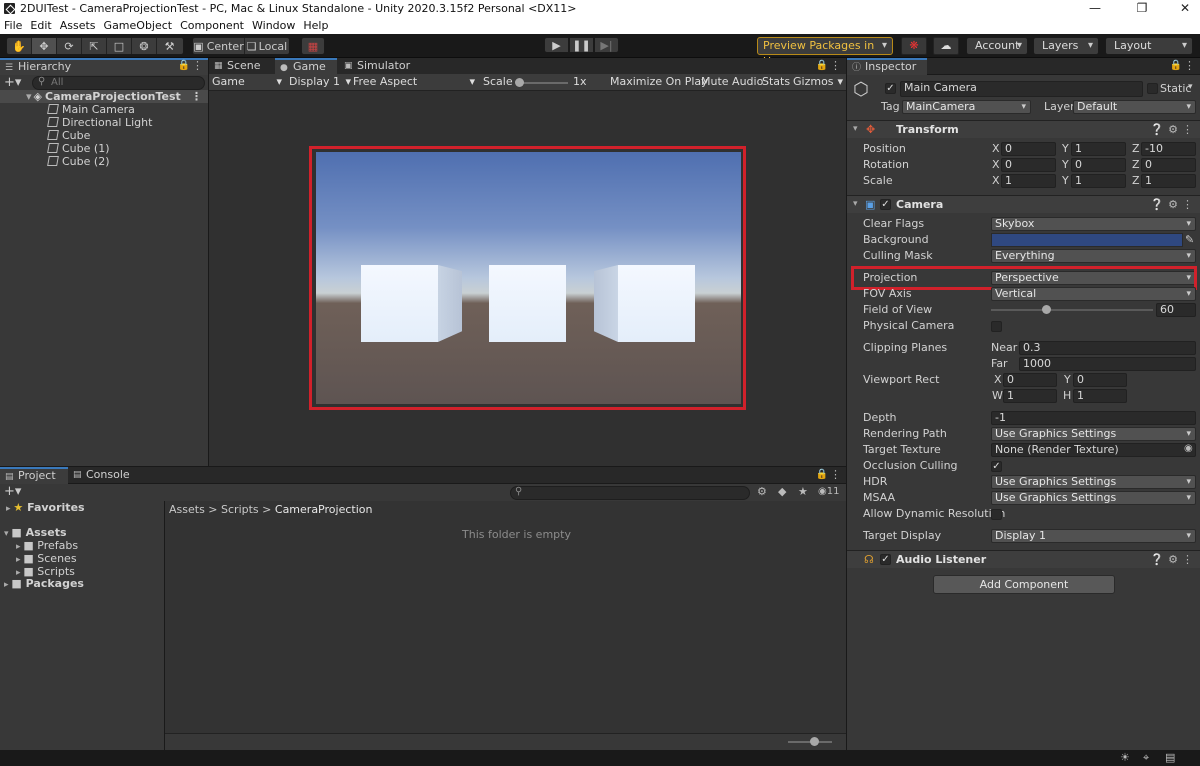  What do you see at coordinates (1093, 294) in the screenshot?
I see `fov-axis-dropdown: Vertical` at bounding box center [1093, 294].